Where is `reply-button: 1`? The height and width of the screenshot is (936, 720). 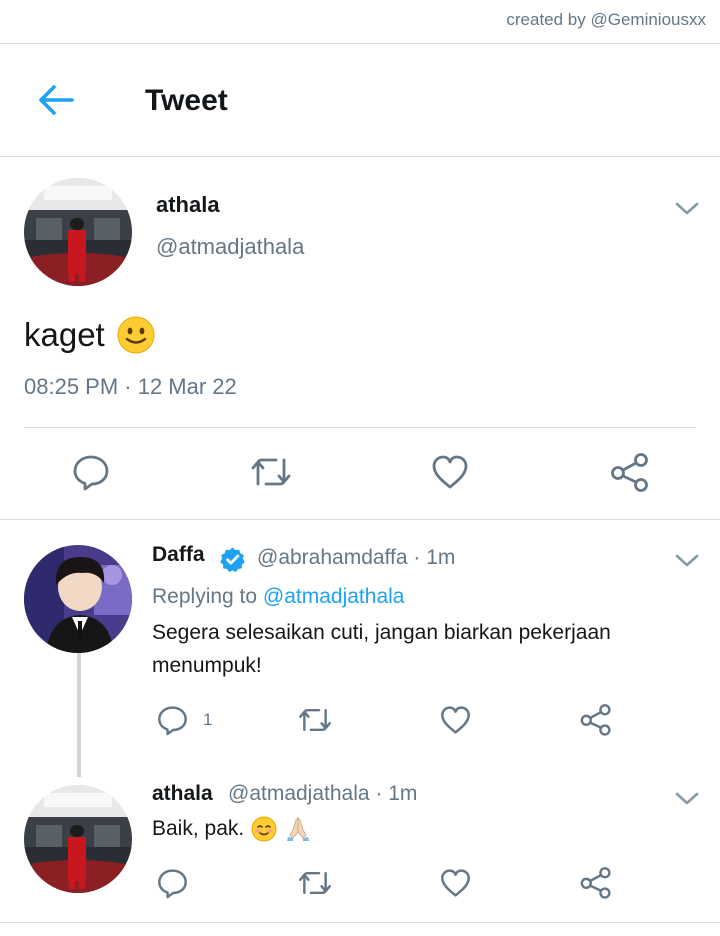
reply-button: 1 is located at coordinates (184, 720).